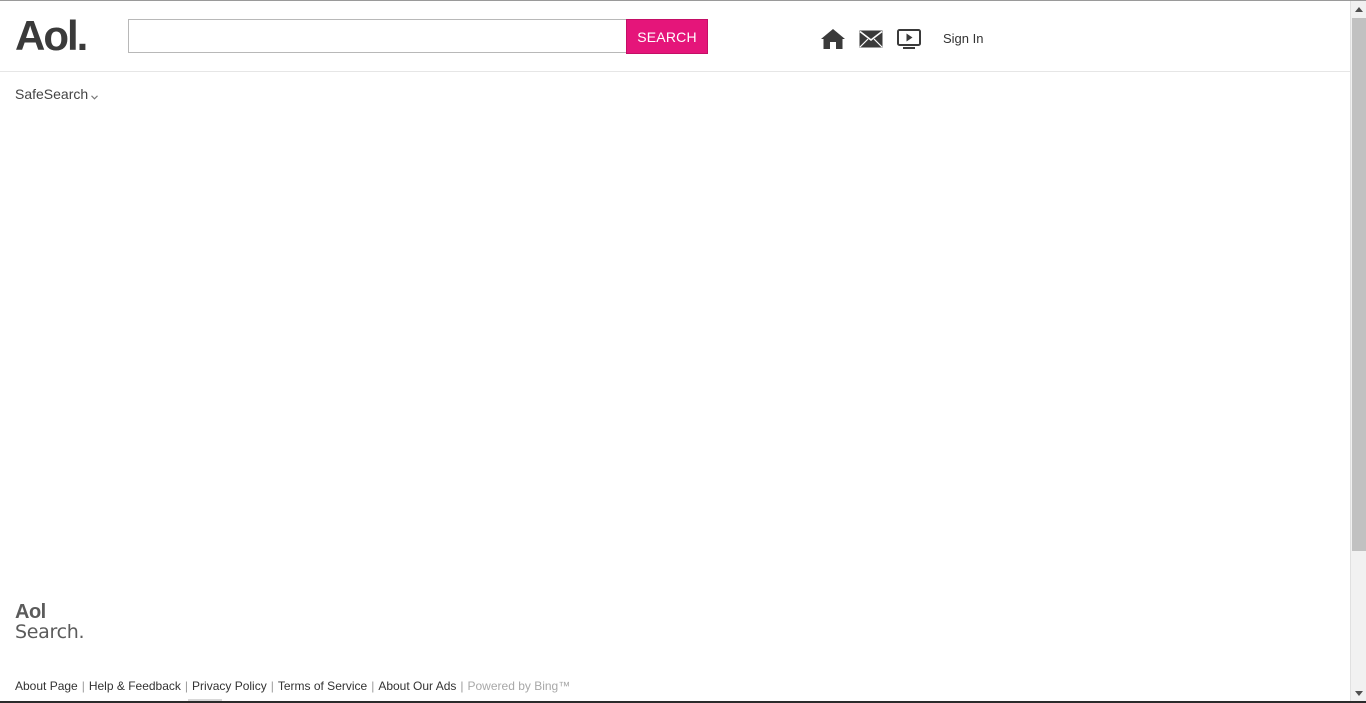  What do you see at coordinates (50, 622) in the screenshot?
I see `aol-search-logo: Aol Search.` at bounding box center [50, 622].